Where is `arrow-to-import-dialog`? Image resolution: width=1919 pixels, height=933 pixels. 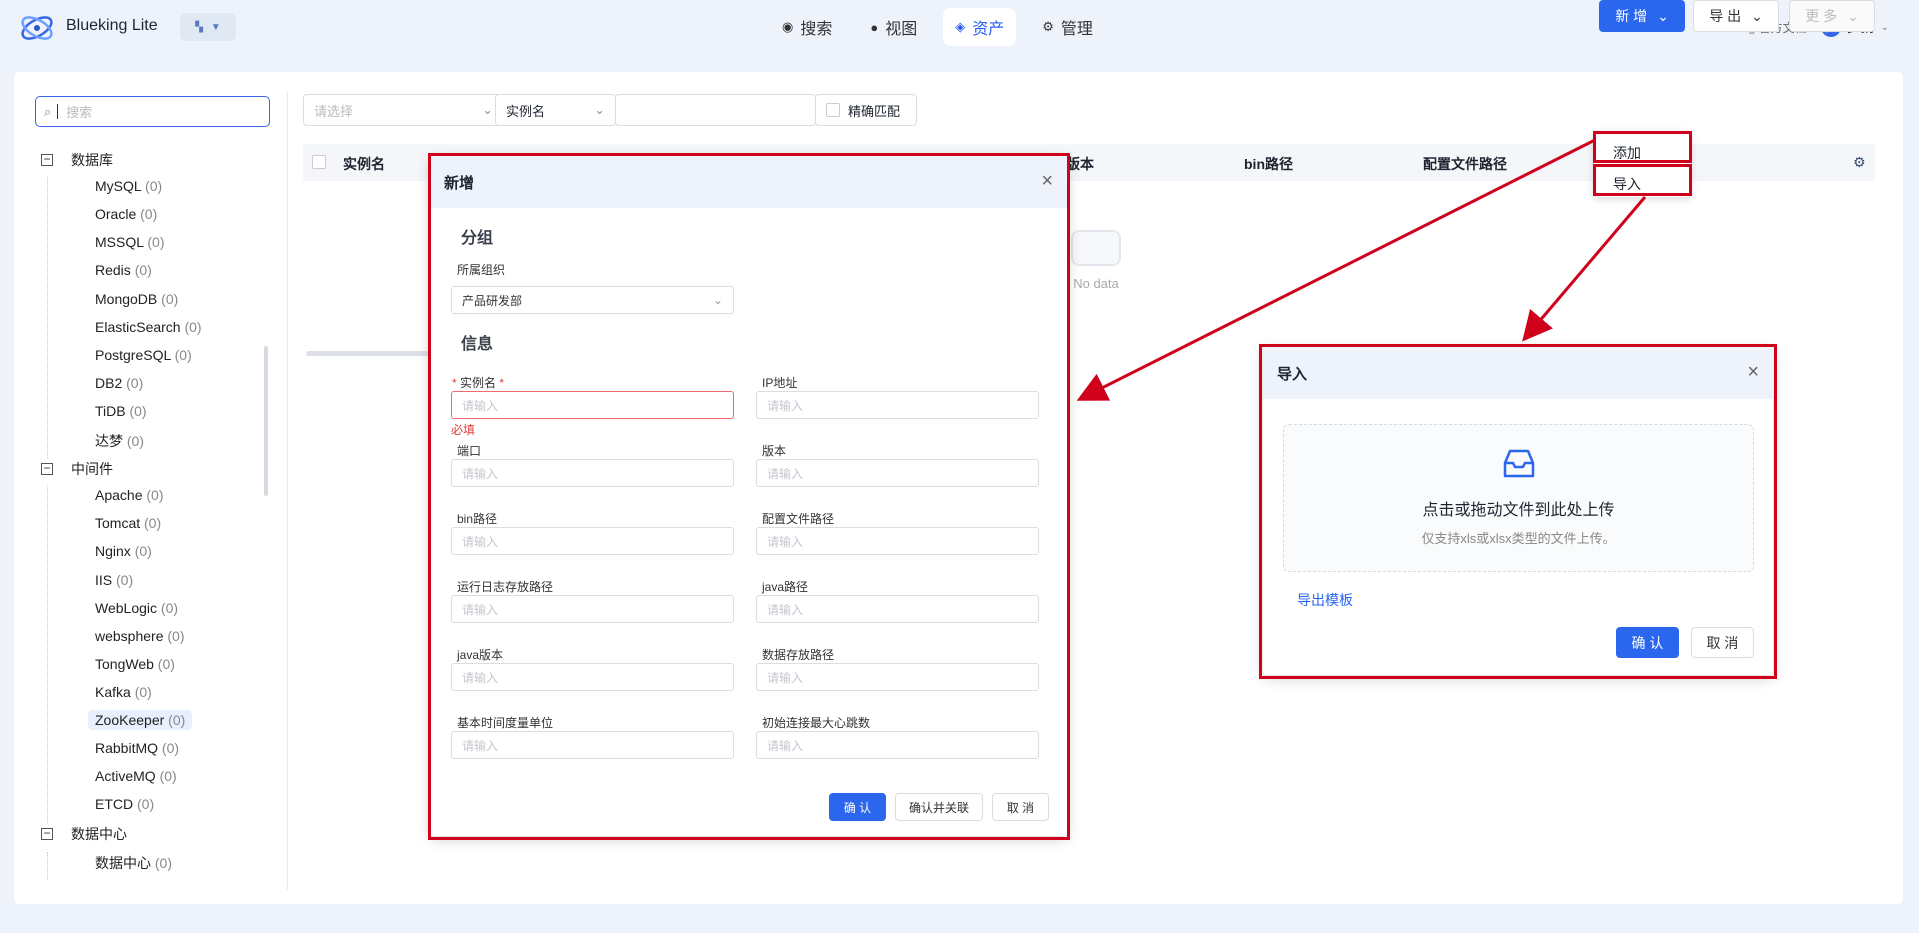 arrow-to-import-dialog is located at coordinates (1584, 269).